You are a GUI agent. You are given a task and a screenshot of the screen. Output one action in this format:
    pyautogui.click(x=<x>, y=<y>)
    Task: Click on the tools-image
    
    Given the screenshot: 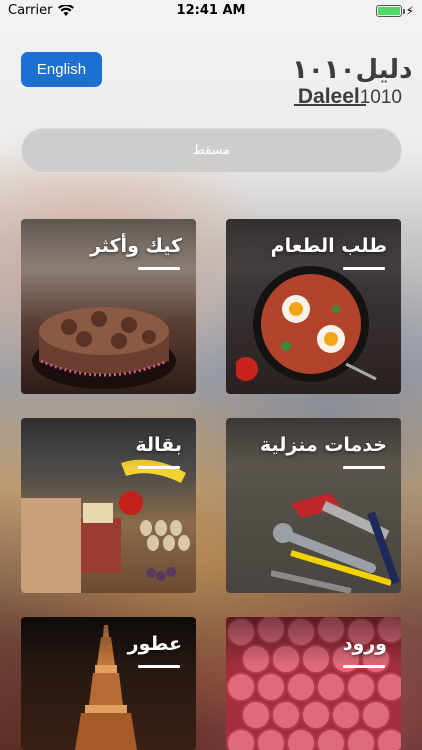 What is the action you would take?
    pyautogui.click(x=335, y=543)
    